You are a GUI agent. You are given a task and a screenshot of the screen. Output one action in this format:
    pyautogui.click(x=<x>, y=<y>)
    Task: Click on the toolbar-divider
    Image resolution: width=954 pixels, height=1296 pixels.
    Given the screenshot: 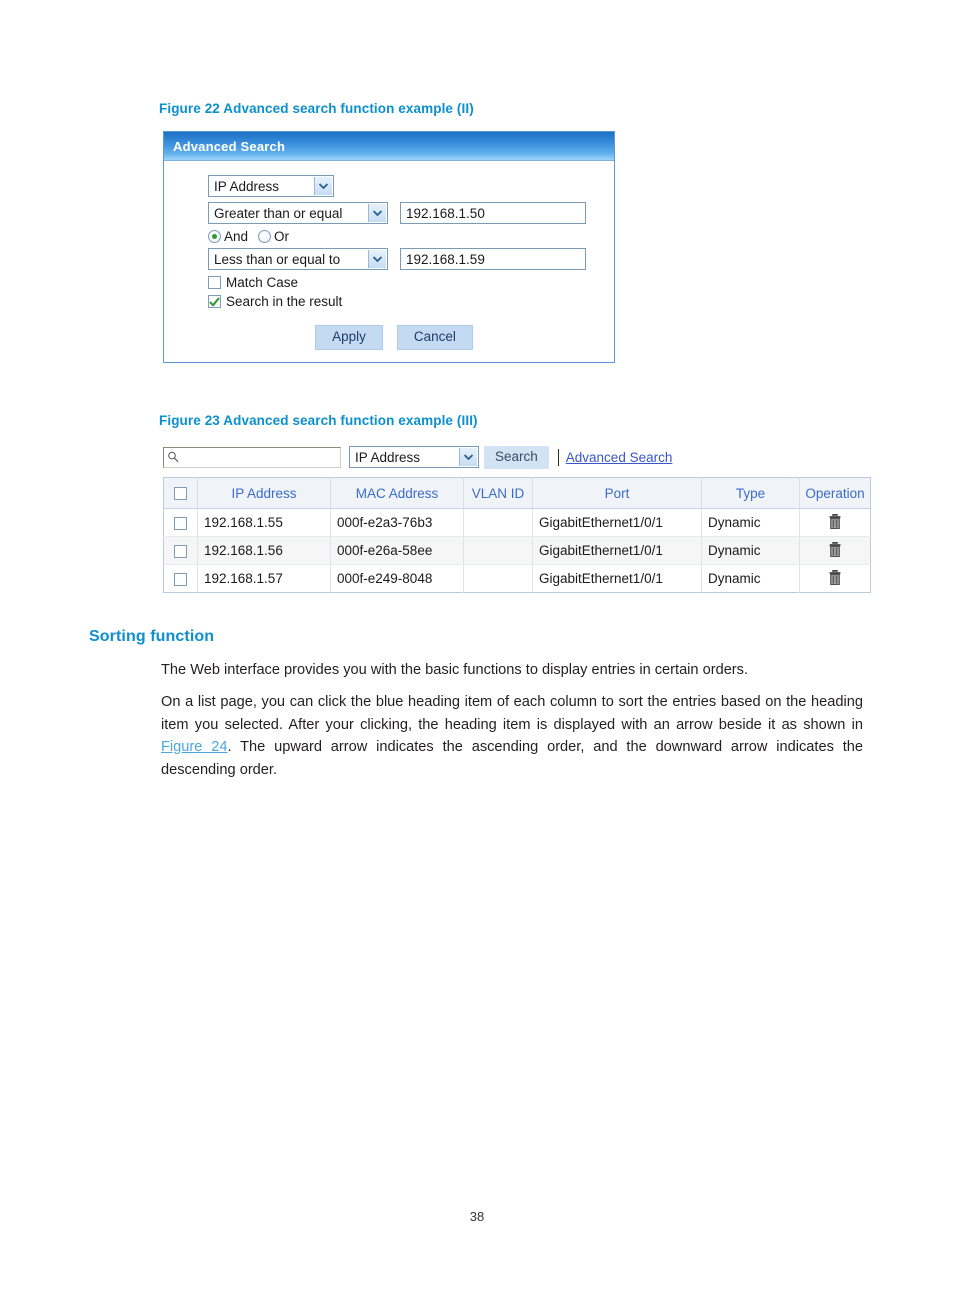 What is the action you would take?
    pyautogui.click(x=558, y=457)
    